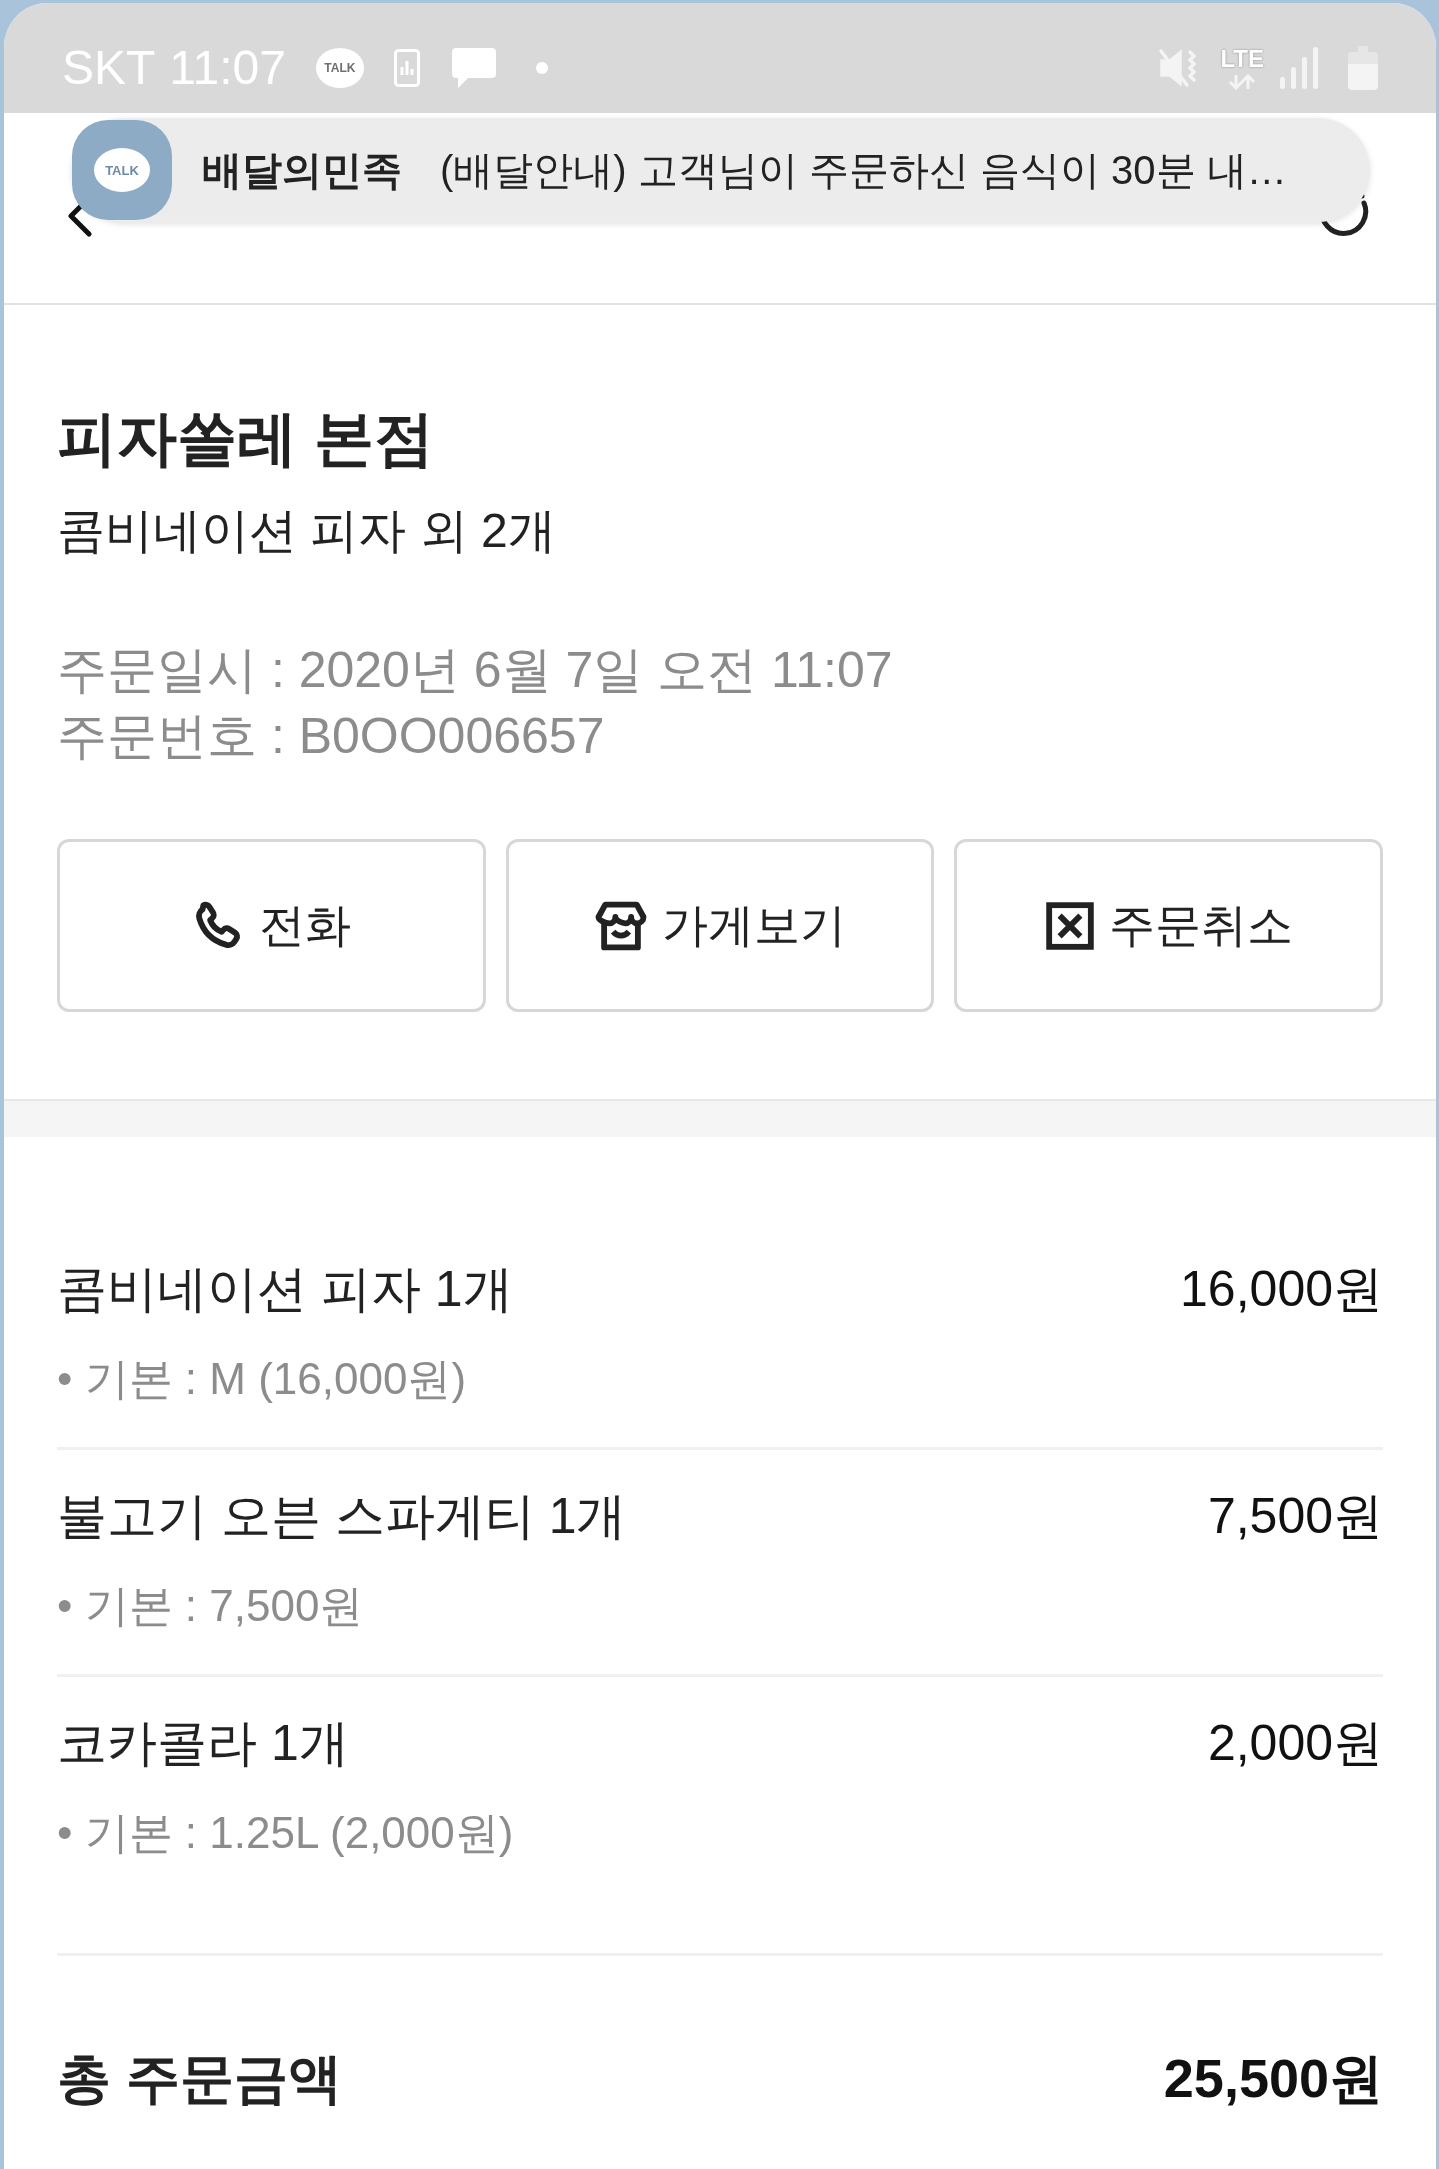 This screenshot has height=2169, width=1439. What do you see at coordinates (285, 1379) in the screenshot?
I see `menu-item-option: • 기본 : M (16,000원)` at bounding box center [285, 1379].